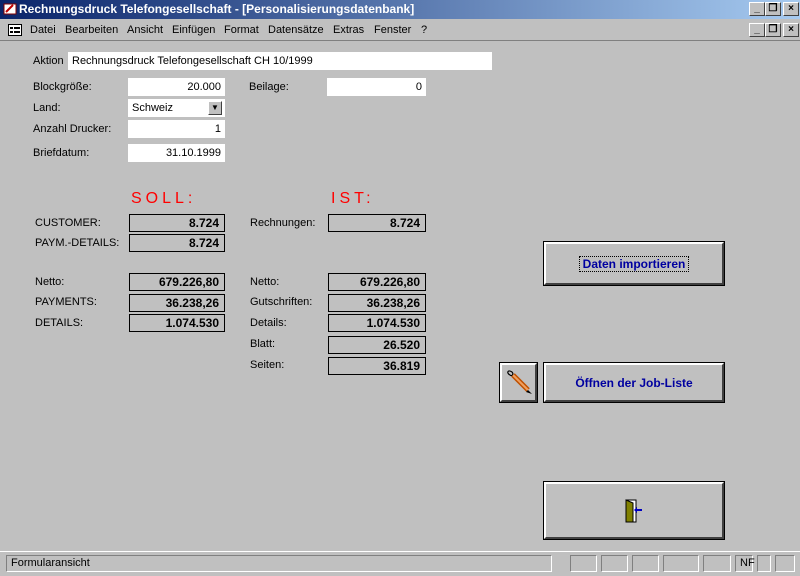 This screenshot has width=800, height=576. Describe the element at coordinates (177, 303) in the screenshot. I see `payments-value: 36.238,26` at that location.